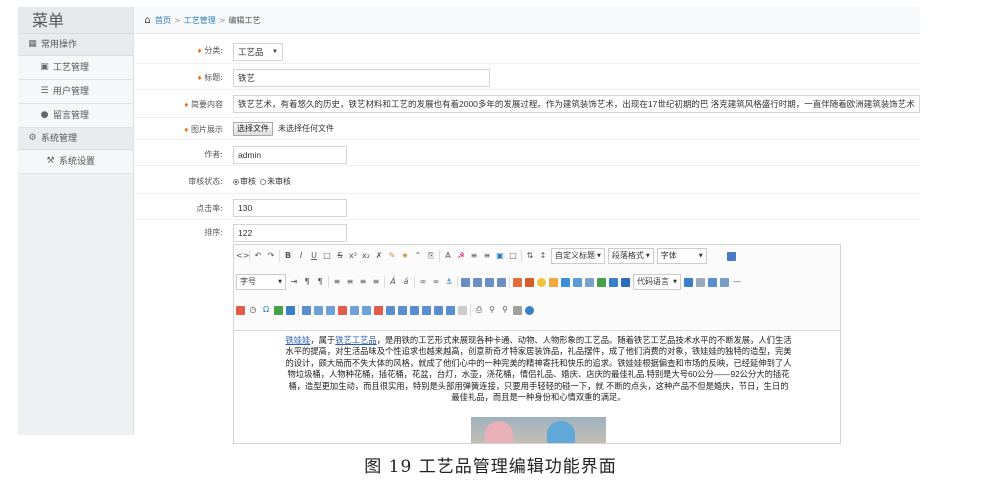 The height and width of the screenshot is (494, 981). Describe the element at coordinates (402, 310) in the screenshot. I see `merge-right-icon` at that location.